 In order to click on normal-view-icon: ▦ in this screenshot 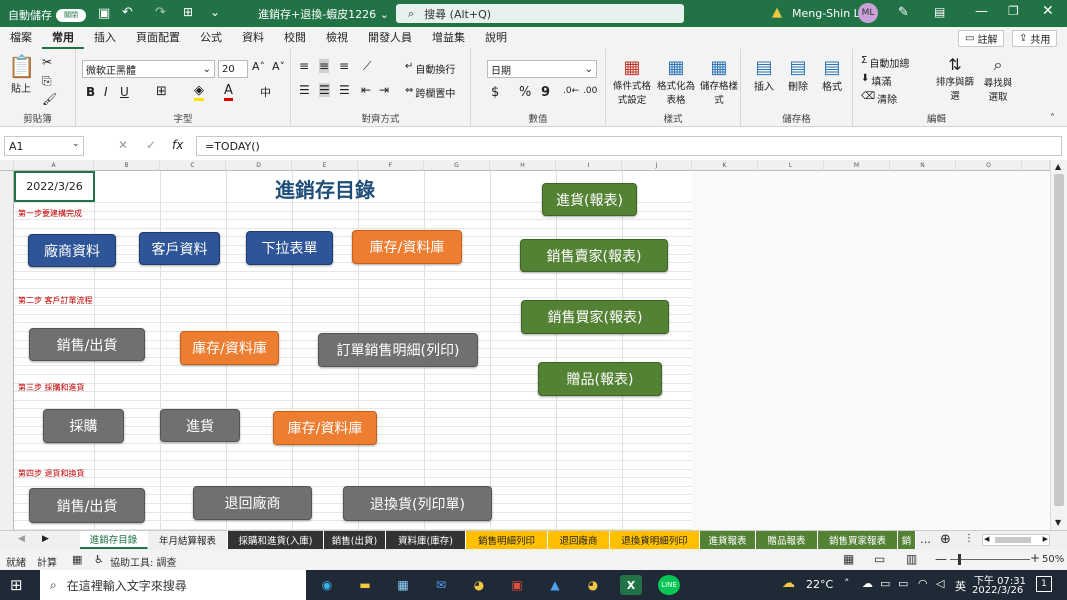, I will do `click(848, 559)`.